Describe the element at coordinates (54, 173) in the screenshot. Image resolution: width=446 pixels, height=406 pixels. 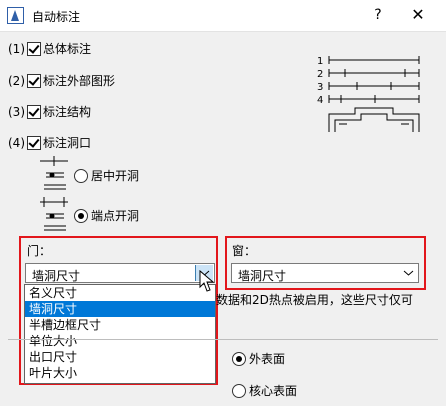
I see `center-opening-icon` at that location.